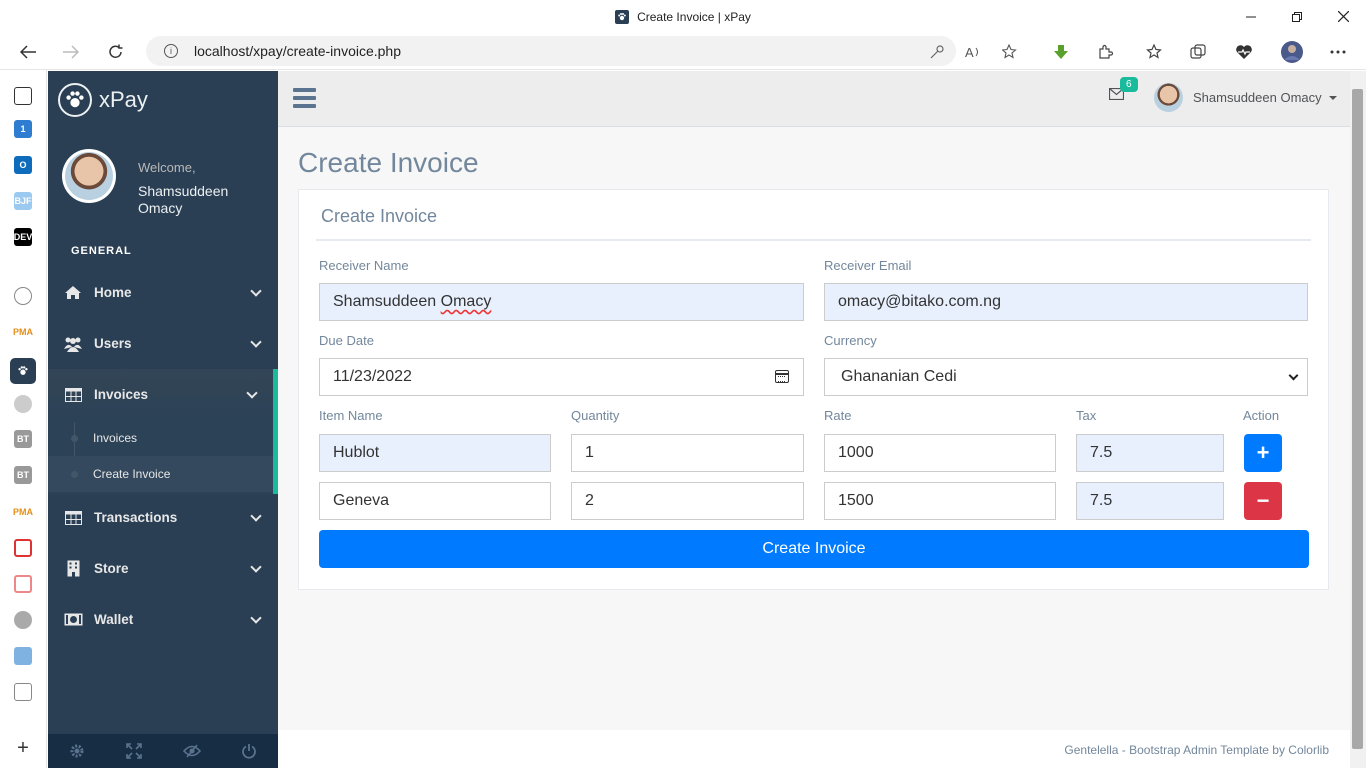 This screenshot has height=768, width=1366. What do you see at coordinates (385, 301) in the screenshot?
I see `receiver-name-first: Shamsuddeen` at bounding box center [385, 301].